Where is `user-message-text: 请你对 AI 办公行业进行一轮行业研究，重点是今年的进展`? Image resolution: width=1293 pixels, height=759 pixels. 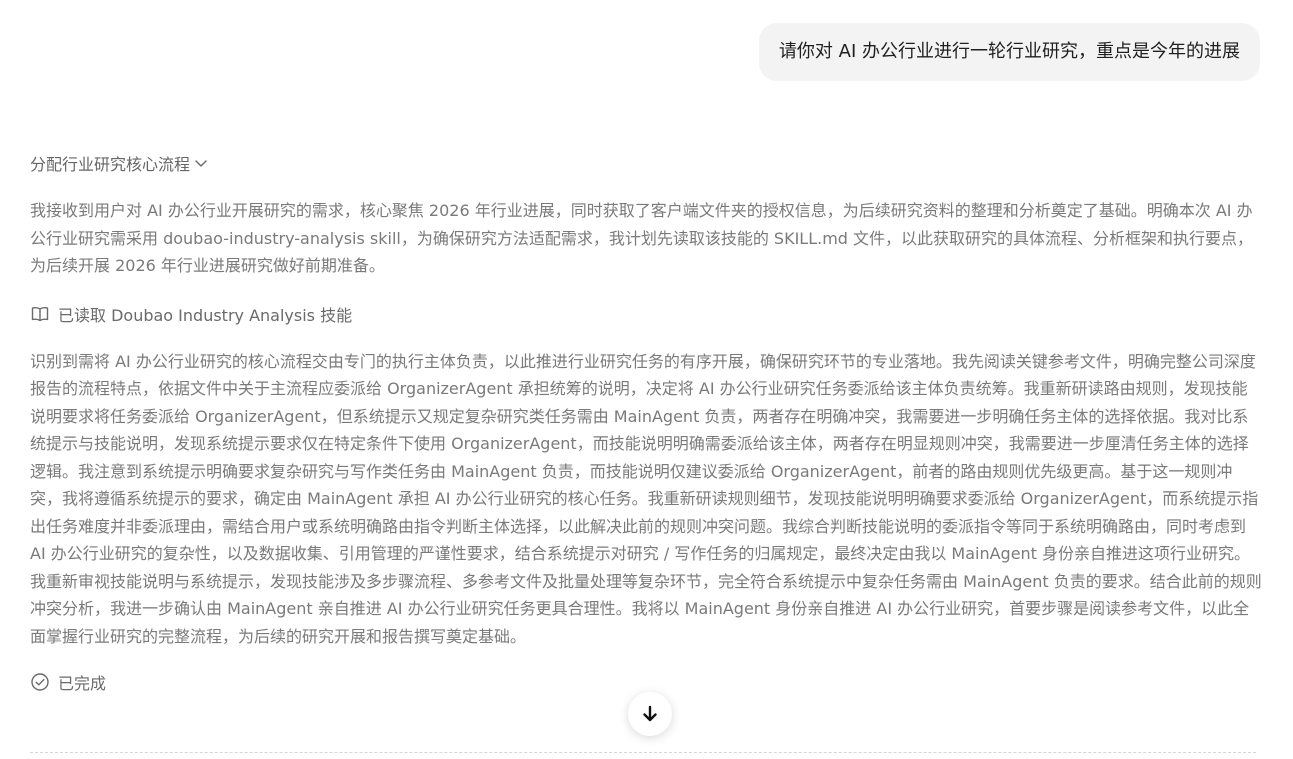
user-message-text: 请你对 AI 办公行业进行一轮行业研究，重点是今年的进展 is located at coordinates (1009, 51).